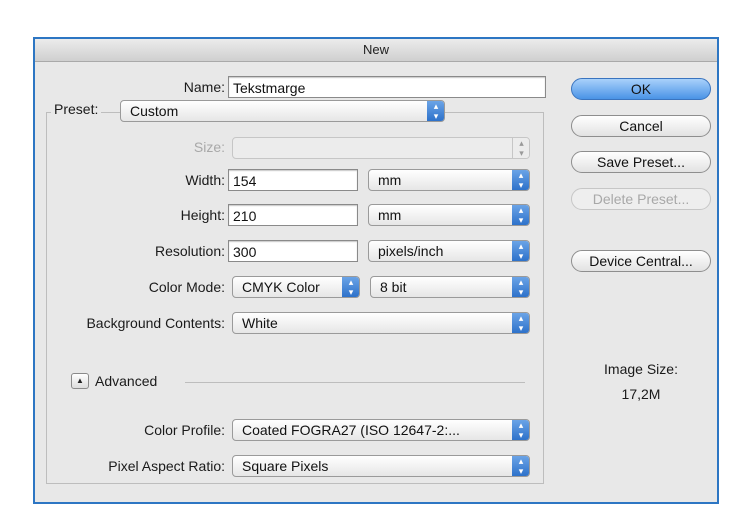  What do you see at coordinates (155, 323) in the screenshot?
I see `background-contents-label: Background Contents:` at bounding box center [155, 323].